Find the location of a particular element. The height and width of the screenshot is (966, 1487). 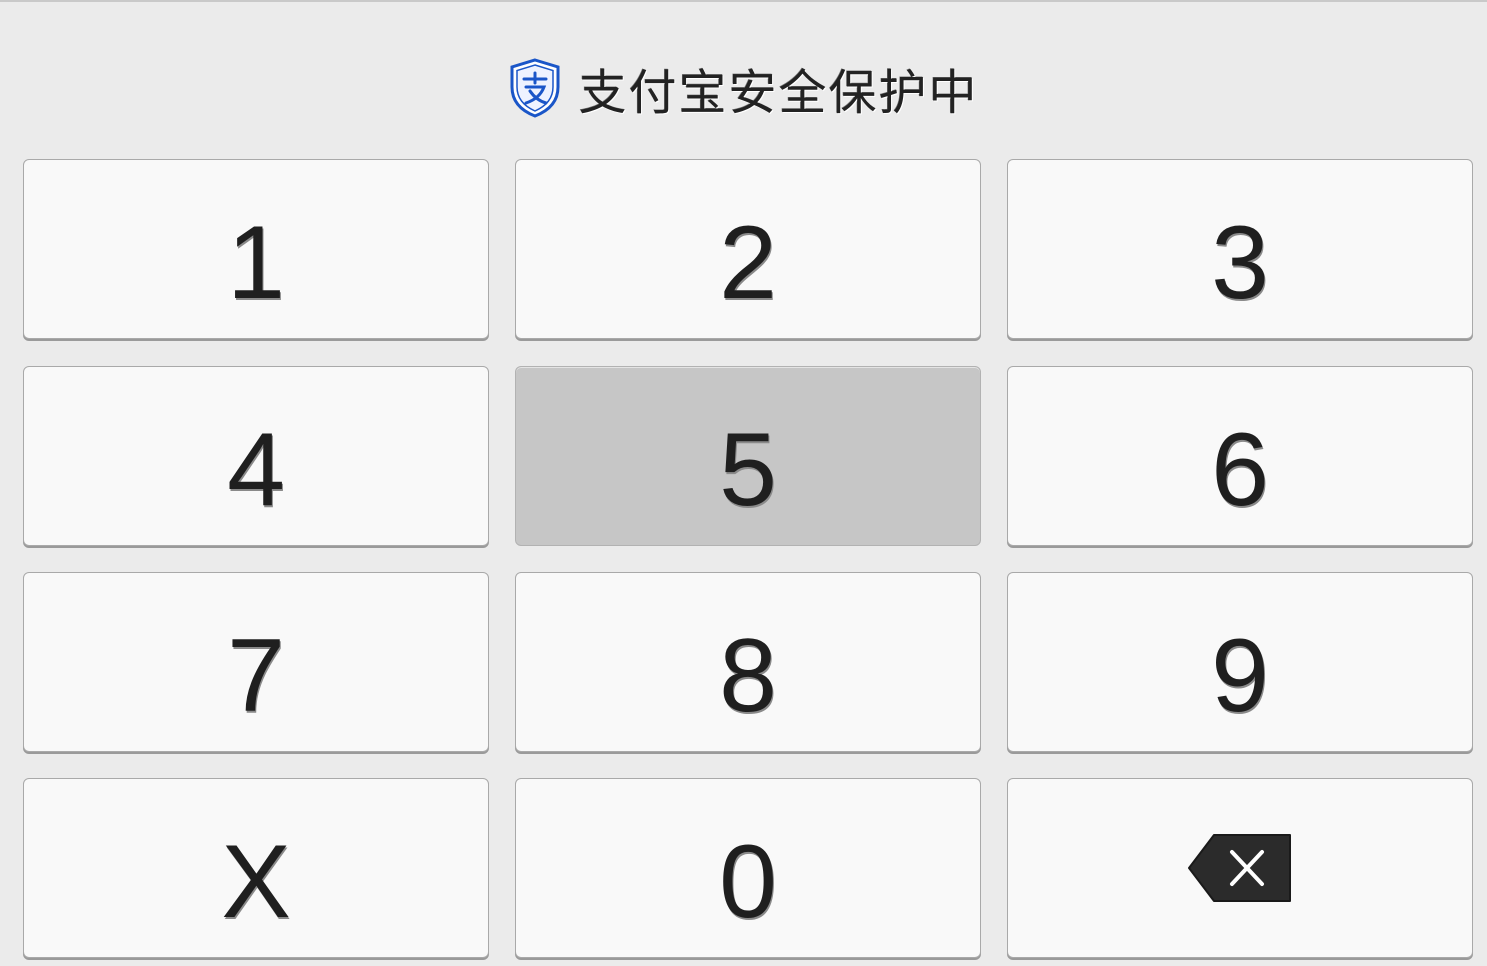

key-label: 6 is located at coordinates (1240, 470).